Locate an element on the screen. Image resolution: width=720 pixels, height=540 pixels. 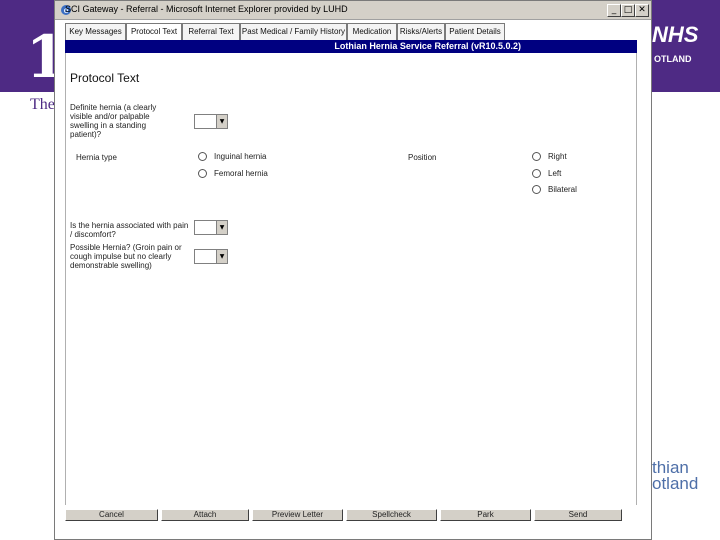
hernia-type-label: Hernia type is located at coordinates (96, 157).